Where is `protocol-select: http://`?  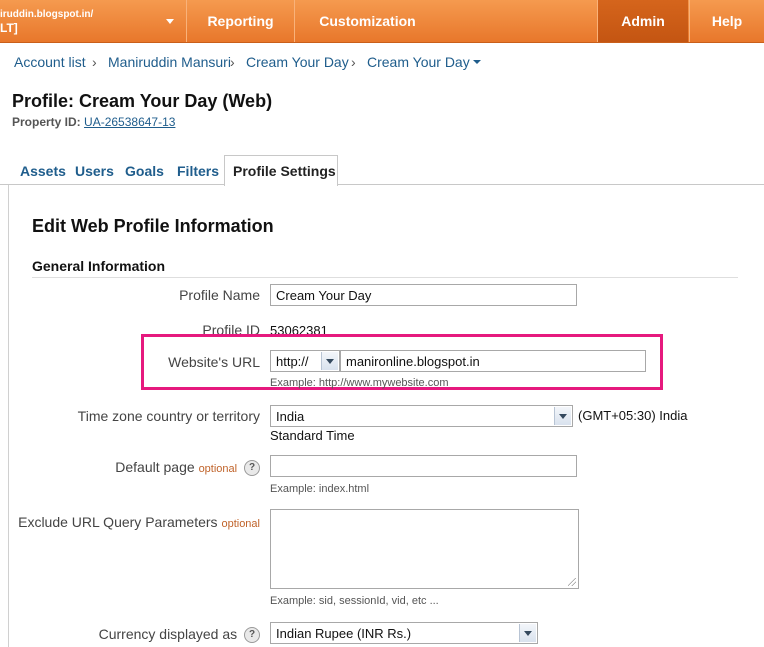
protocol-select: http:// is located at coordinates (305, 361).